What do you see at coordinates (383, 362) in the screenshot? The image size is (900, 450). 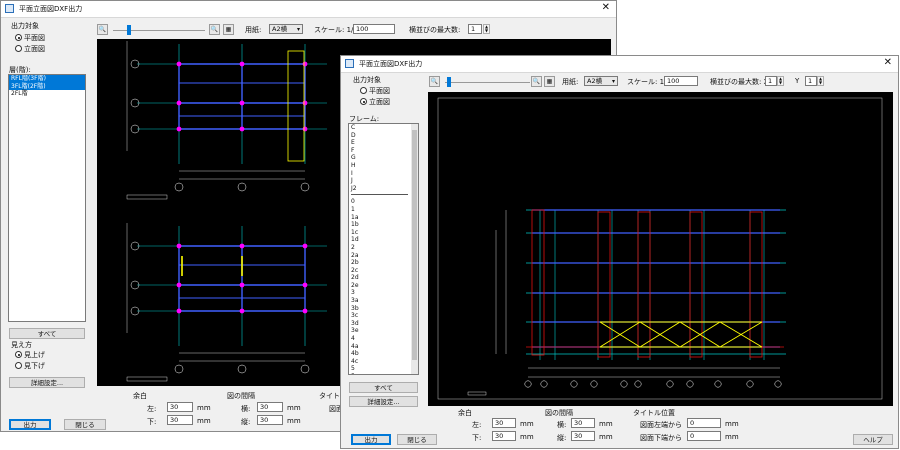 I see `list-item: 4c` at bounding box center [383, 362].